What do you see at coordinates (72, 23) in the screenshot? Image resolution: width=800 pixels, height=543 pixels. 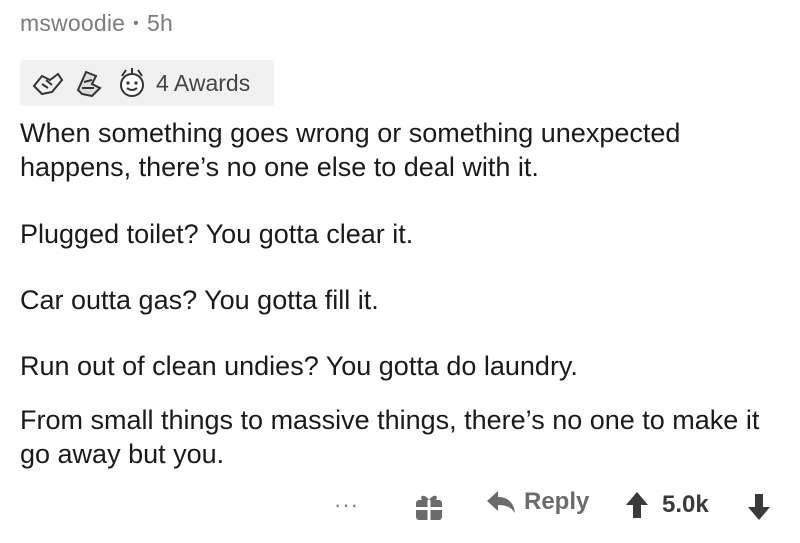 I see `author-link: mswoodie` at bounding box center [72, 23].